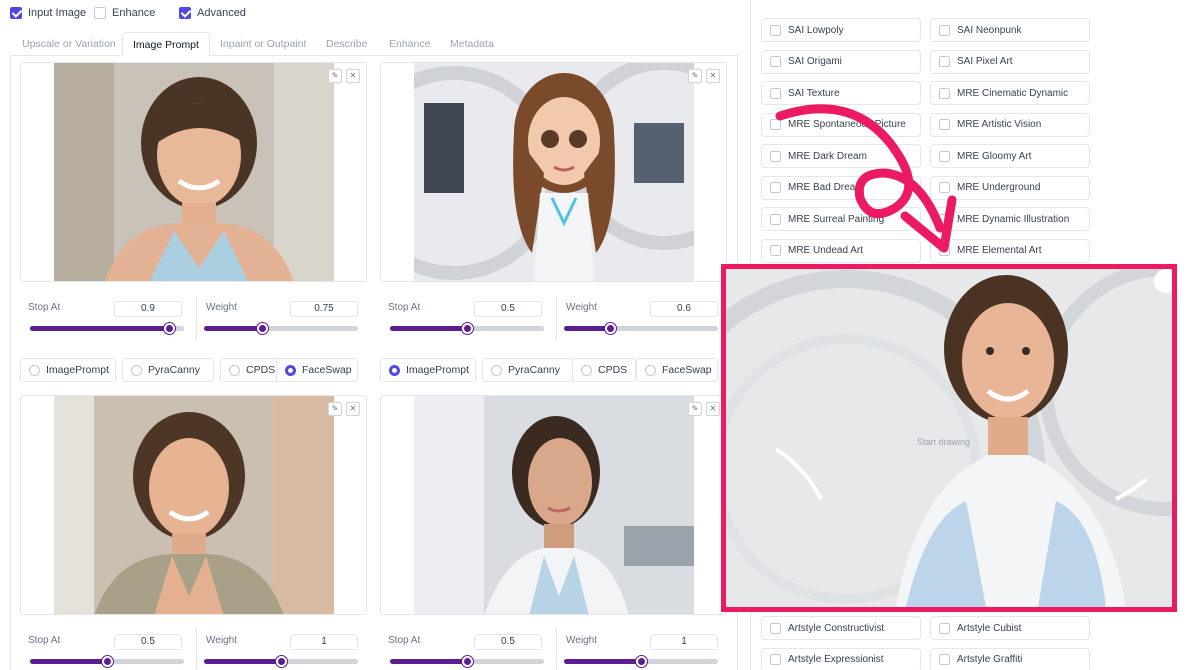  What do you see at coordinates (212, 13) in the screenshot?
I see `advanced-checkbox: Advanced` at bounding box center [212, 13].